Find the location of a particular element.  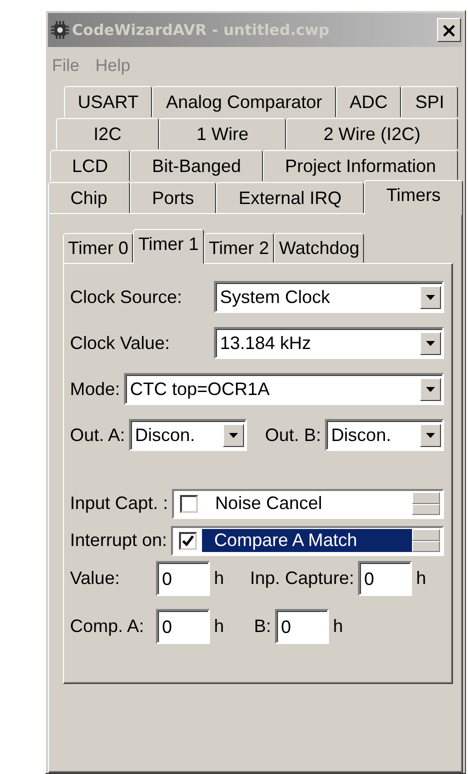

tab: 2 Wire (I2C) is located at coordinates (372, 133).